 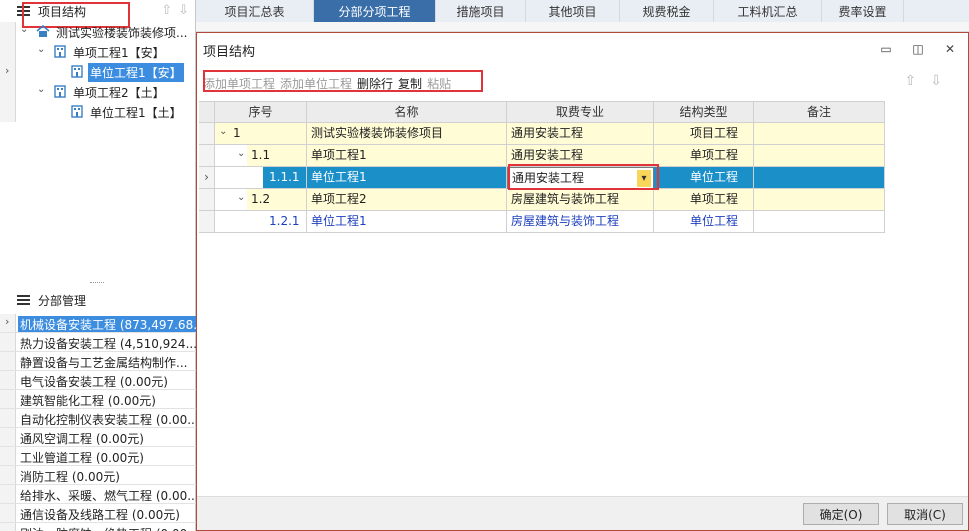 What do you see at coordinates (580, 112) in the screenshot?
I see `column-header: 取费专业` at bounding box center [580, 112].